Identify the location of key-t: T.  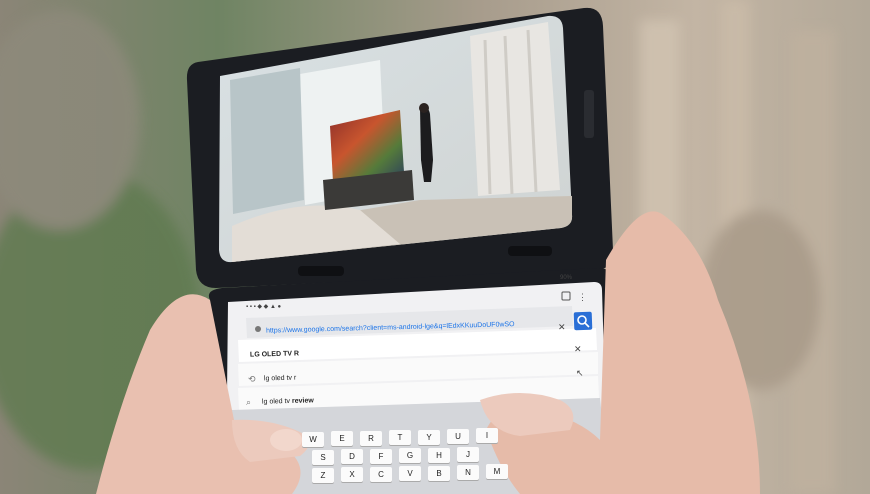
(400, 438).